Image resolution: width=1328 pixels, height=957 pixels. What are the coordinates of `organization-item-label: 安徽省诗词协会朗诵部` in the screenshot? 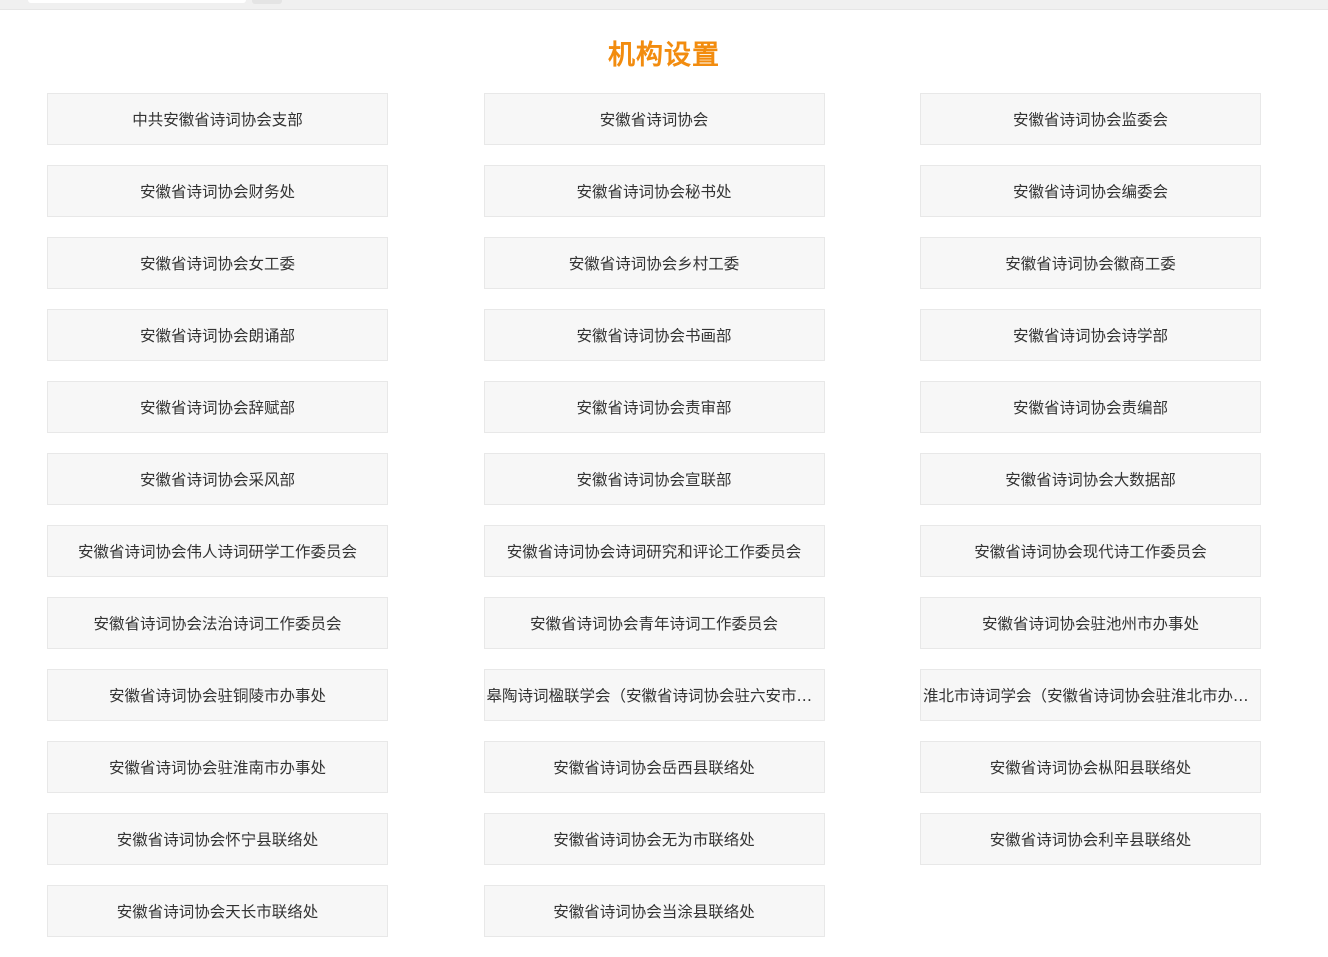 It's located at (217, 336).